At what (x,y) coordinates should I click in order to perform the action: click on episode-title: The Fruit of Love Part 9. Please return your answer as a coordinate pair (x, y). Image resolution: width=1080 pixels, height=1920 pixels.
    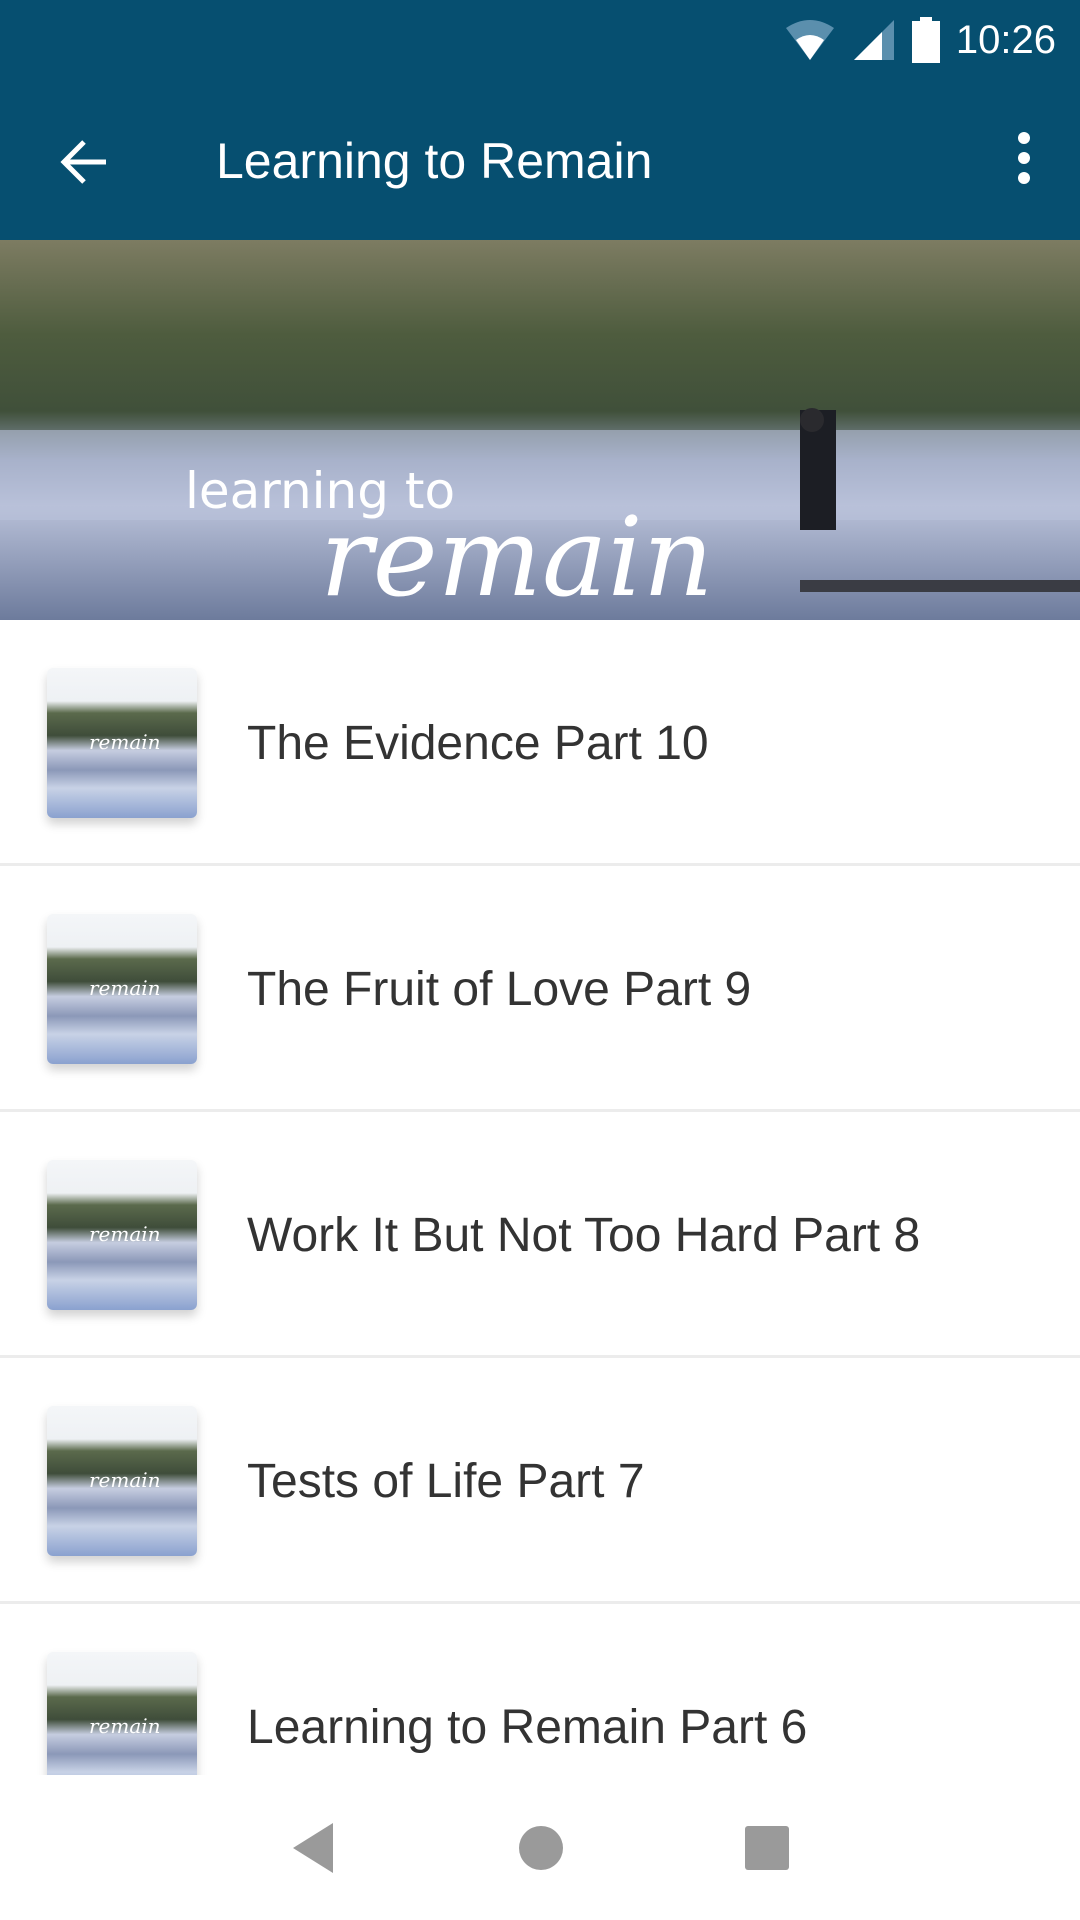
    Looking at the image, I should click on (499, 989).